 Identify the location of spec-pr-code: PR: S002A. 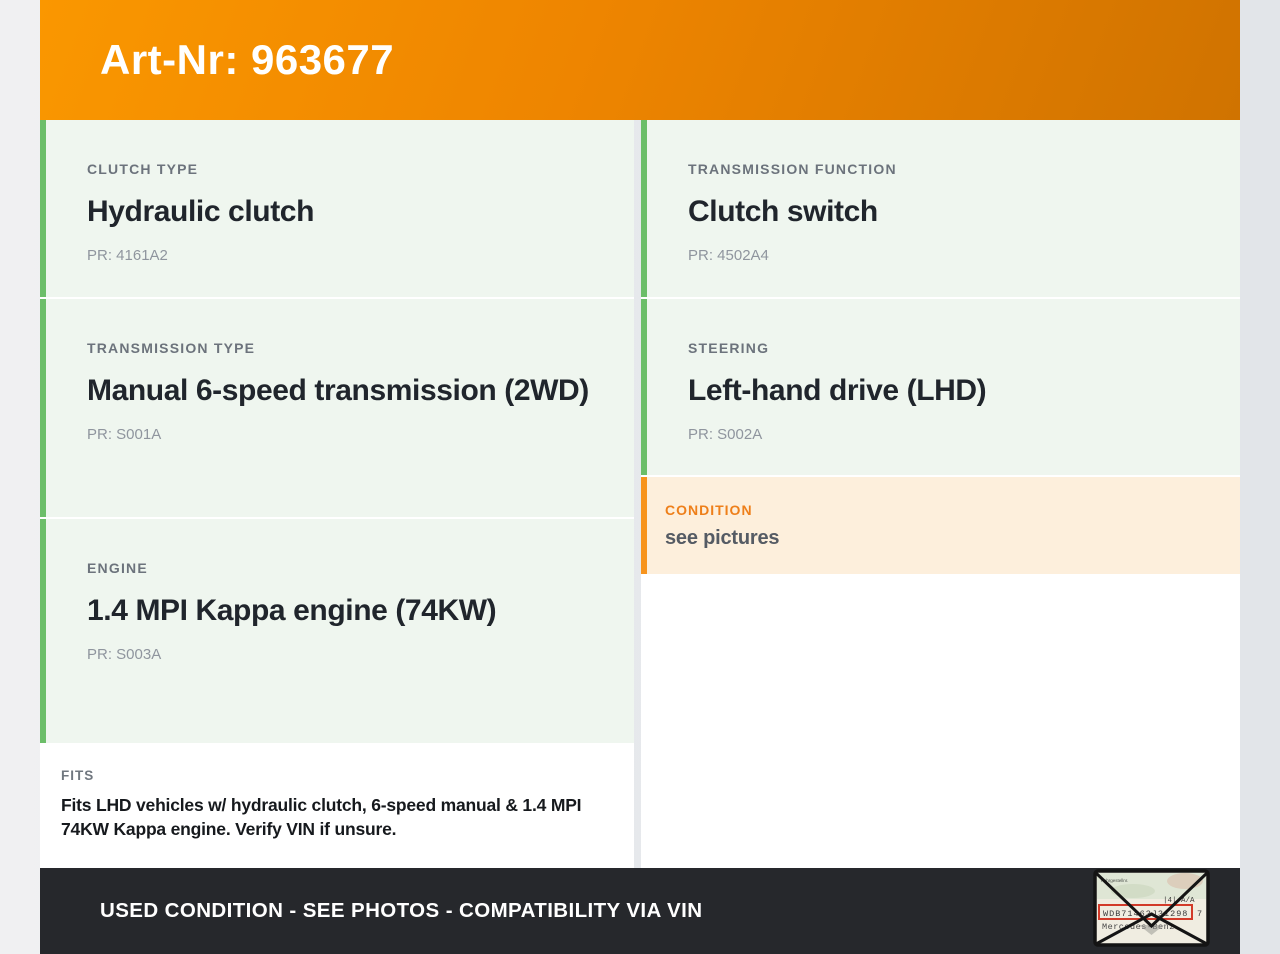
(725, 434).